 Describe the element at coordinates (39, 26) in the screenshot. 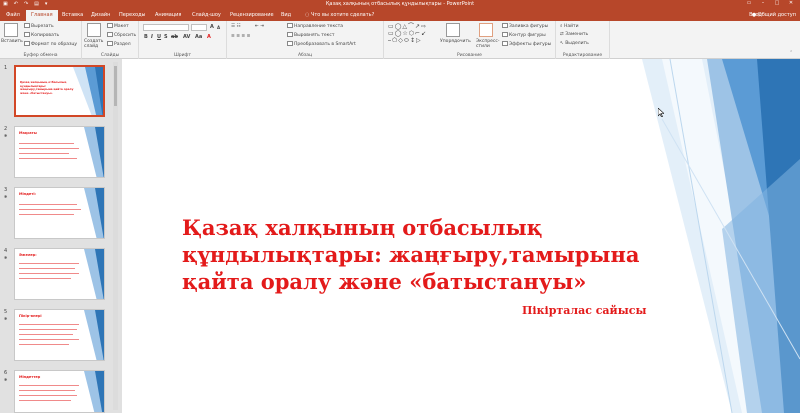

I see `cut-button: Вырезать` at that location.